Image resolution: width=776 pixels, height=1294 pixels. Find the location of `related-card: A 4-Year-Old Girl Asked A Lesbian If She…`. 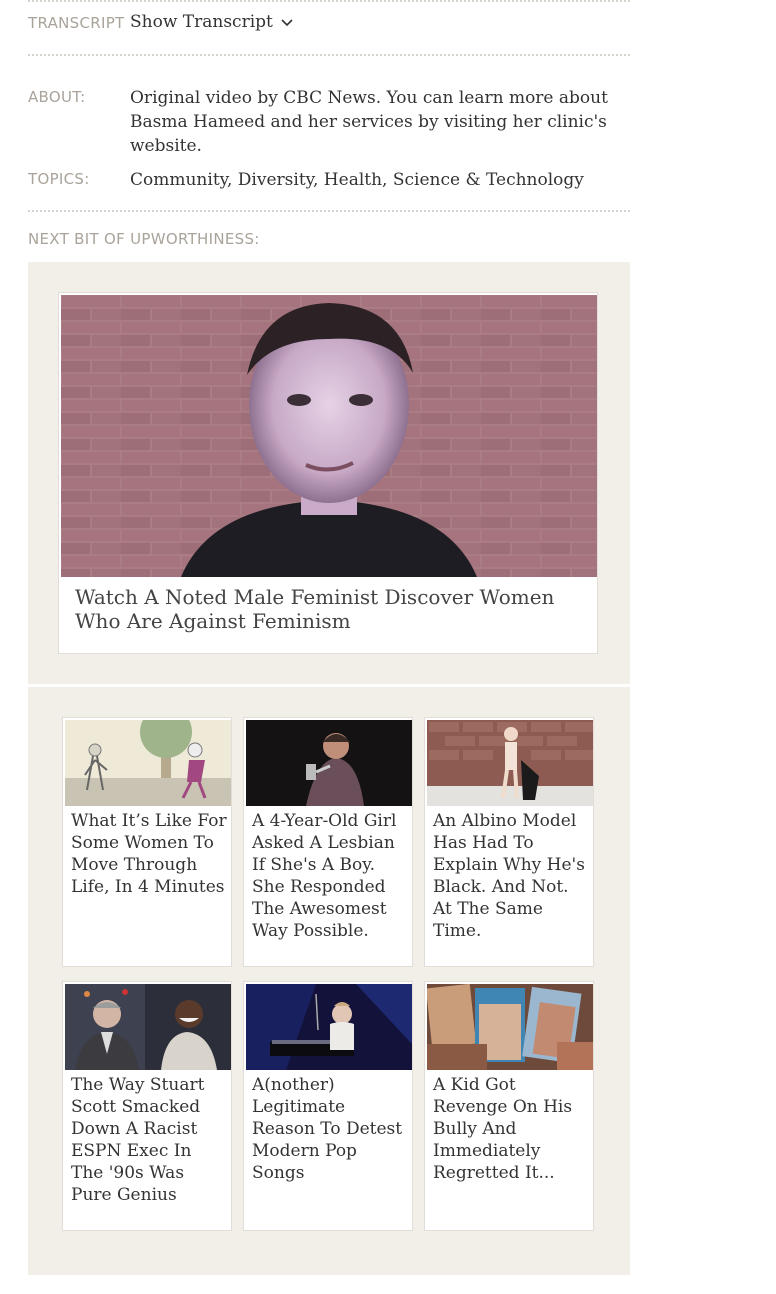

related-card: A 4-Year-Old Girl Asked A Lesbian If She… is located at coordinates (328, 842).